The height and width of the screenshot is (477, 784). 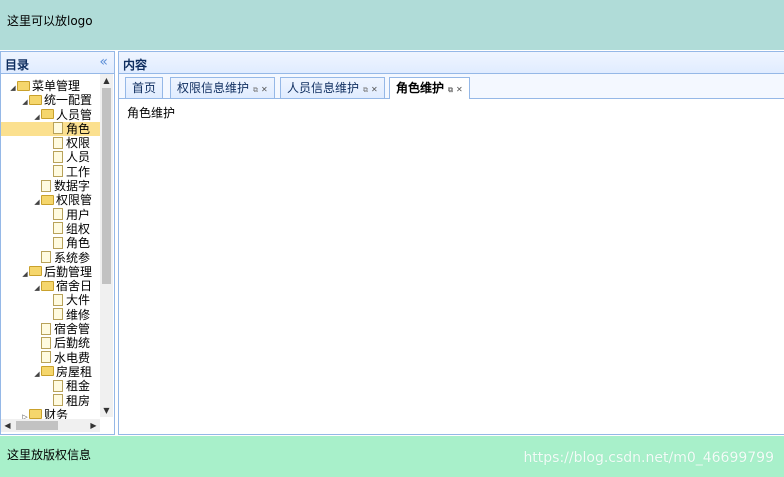 I want to click on tree-node: 租房, so click(x=50, y=401).